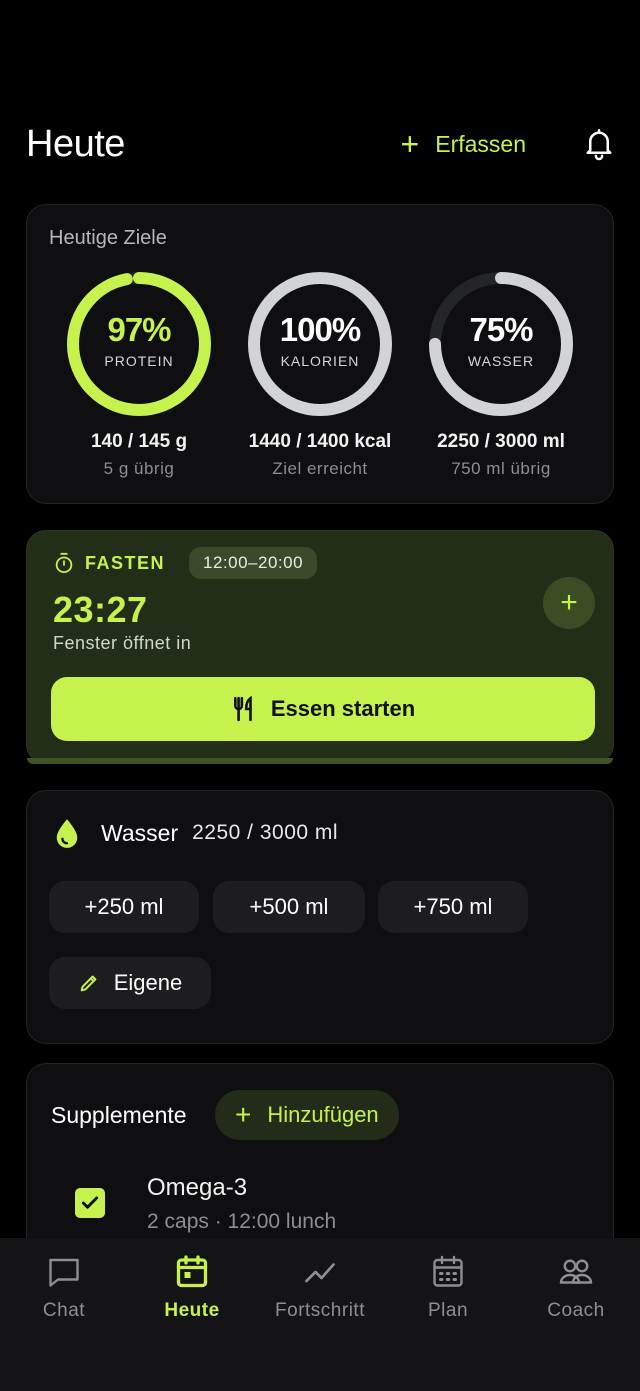 The image size is (640, 1391). What do you see at coordinates (320, 441) in the screenshot?
I see `calories-value: 1440 / 1400 kcal` at bounding box center [320, 441].